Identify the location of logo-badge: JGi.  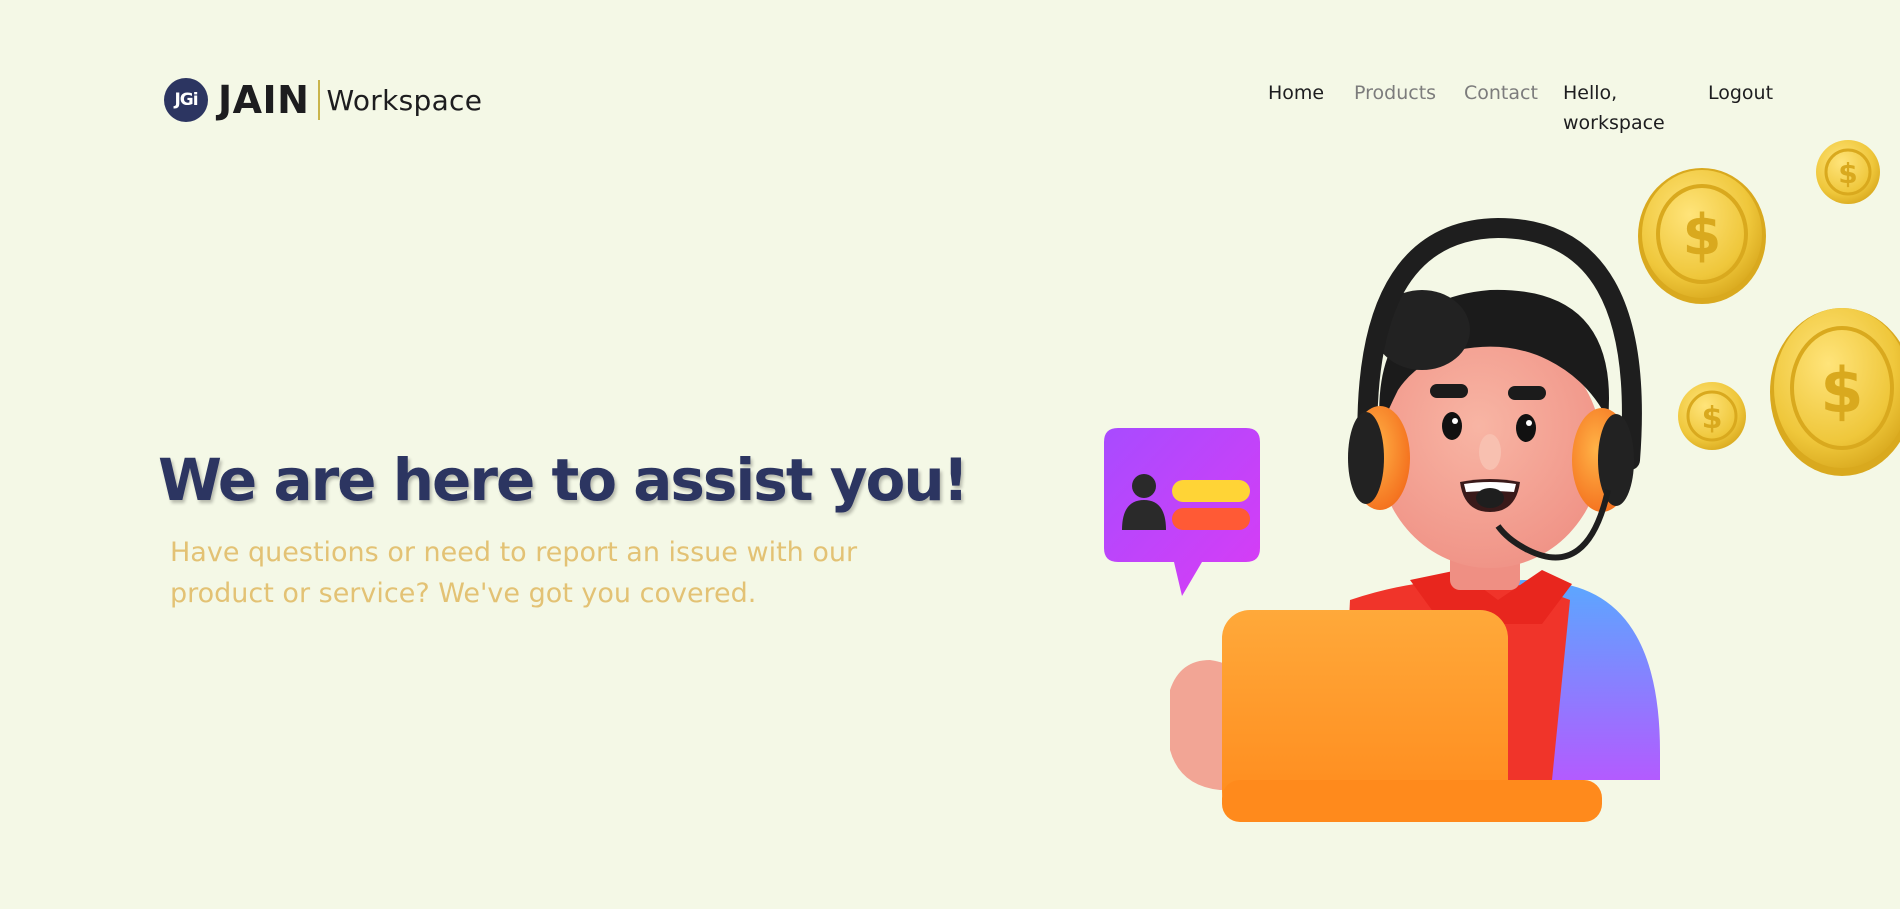
(186, 100).